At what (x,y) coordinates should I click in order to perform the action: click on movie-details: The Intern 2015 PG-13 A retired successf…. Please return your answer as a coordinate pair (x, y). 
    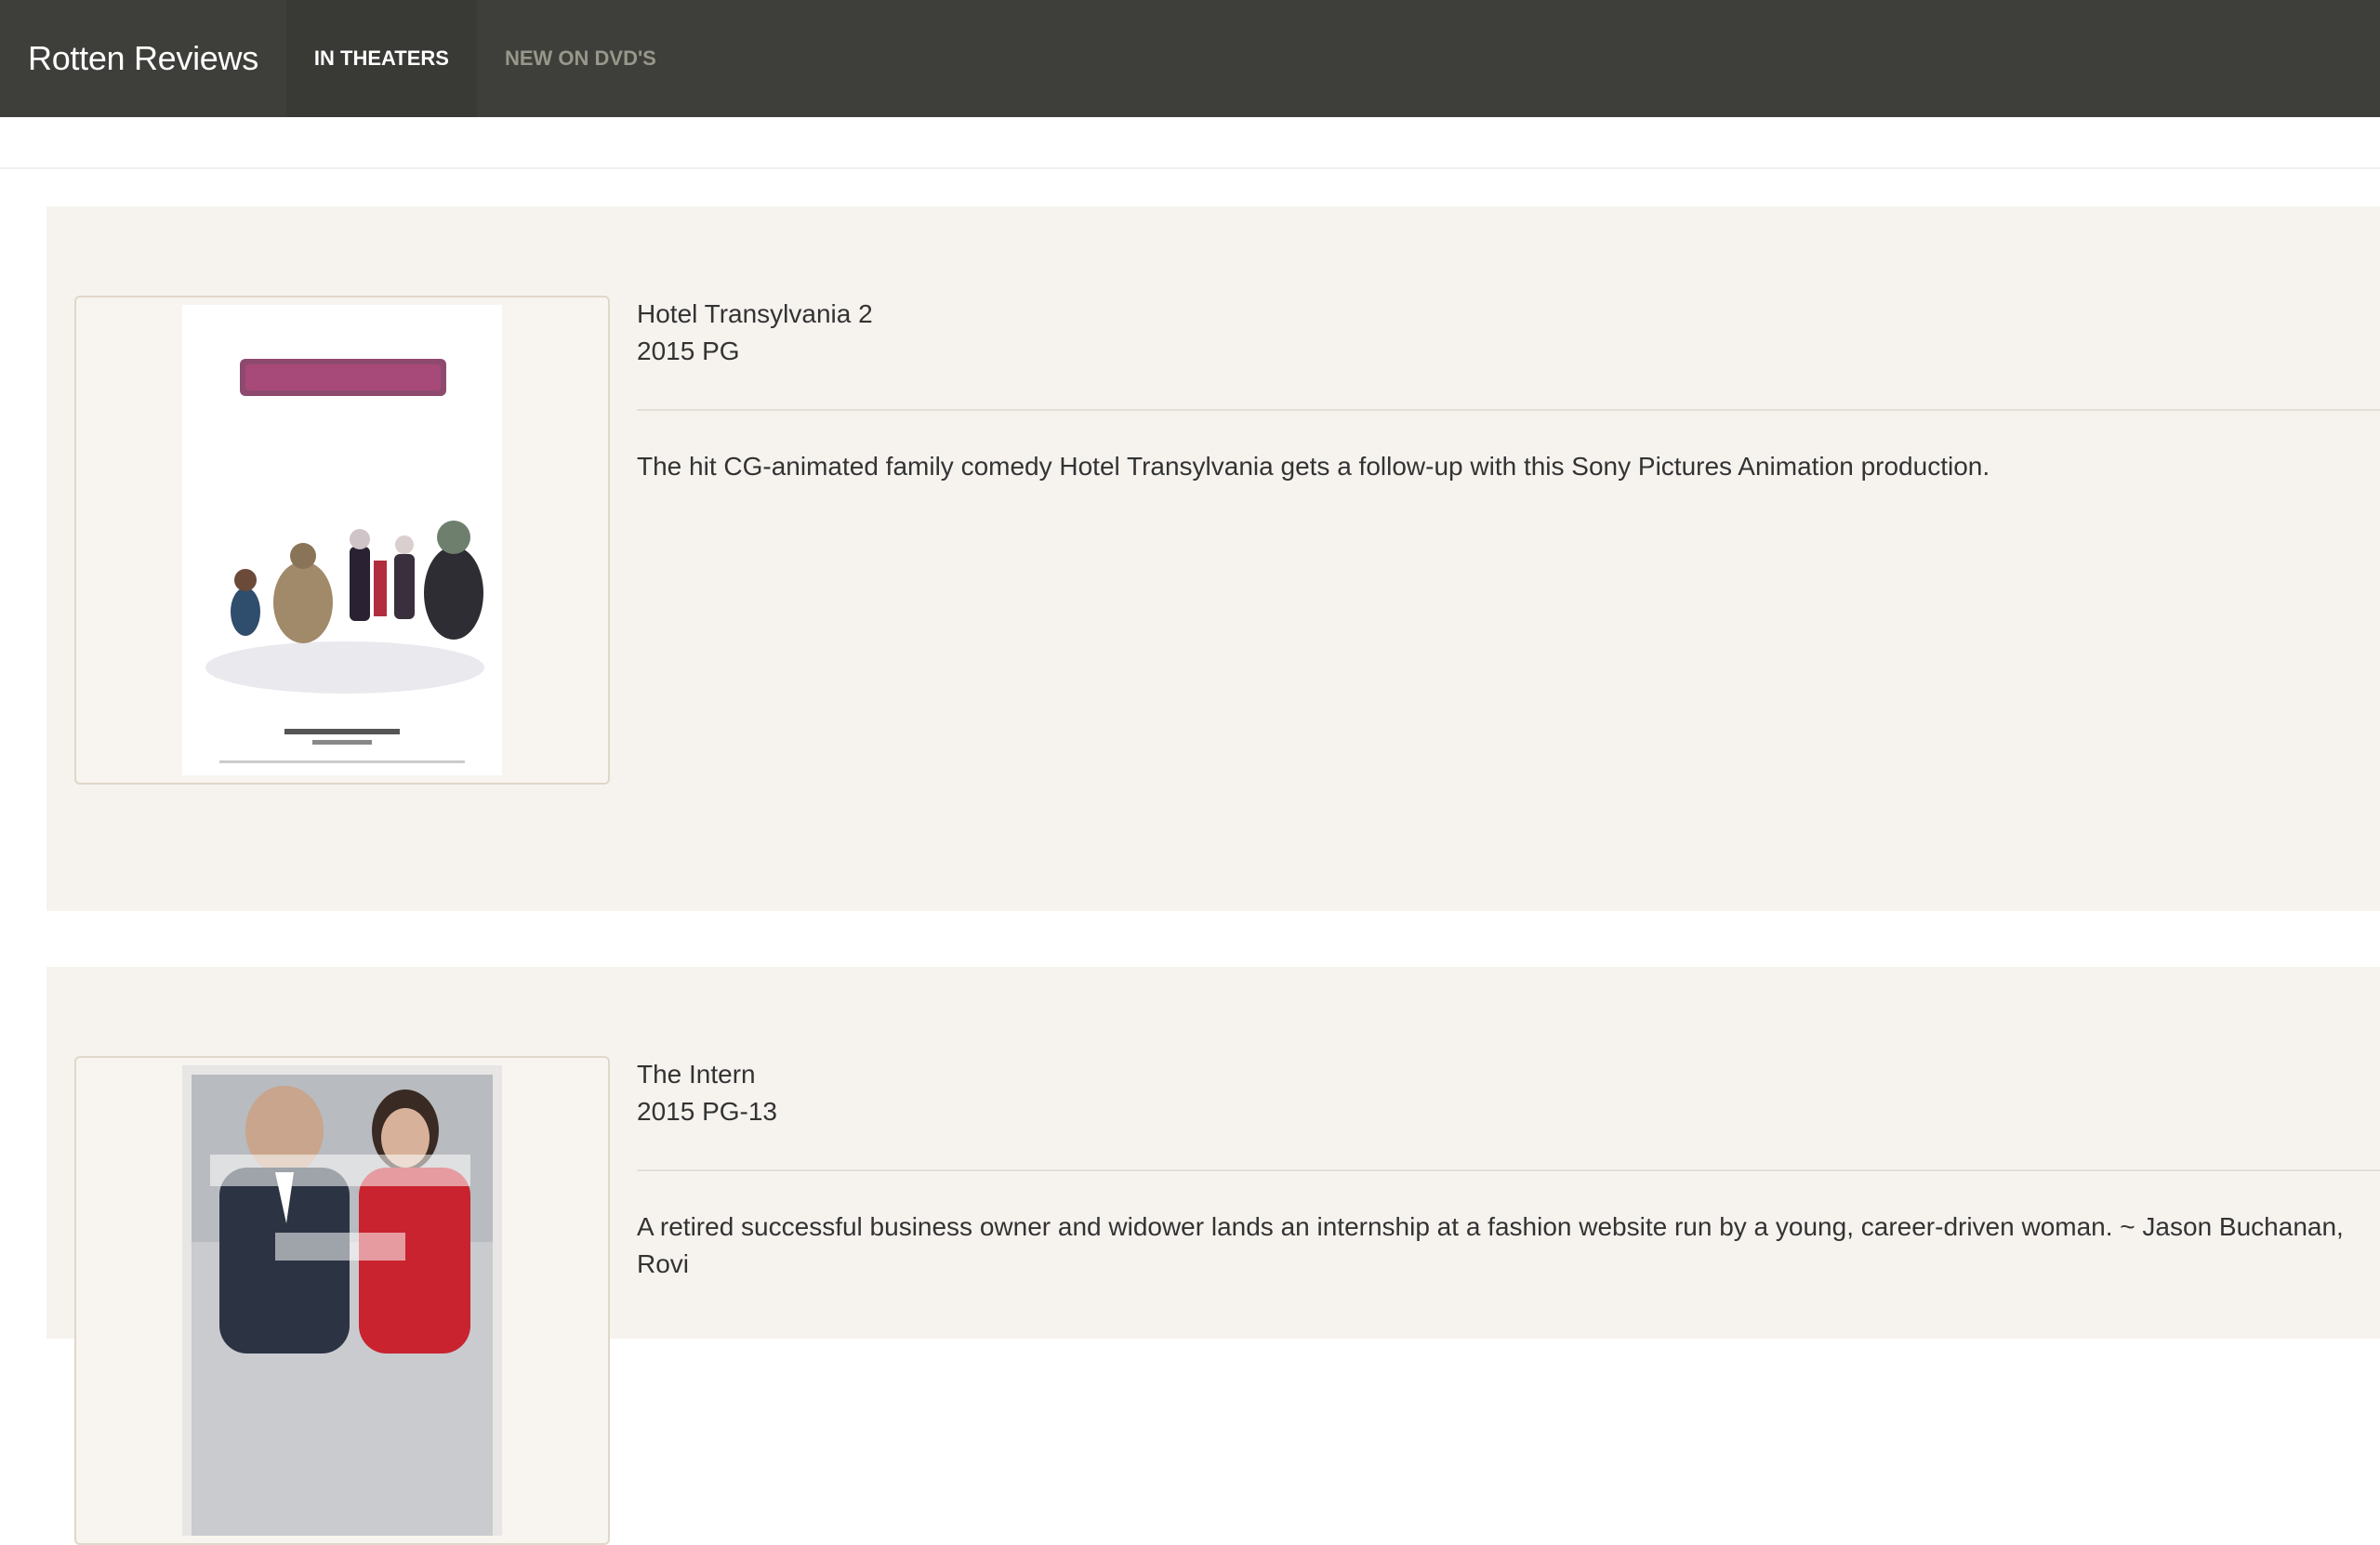
    Looking at the image, I should click on (1508, 1170).